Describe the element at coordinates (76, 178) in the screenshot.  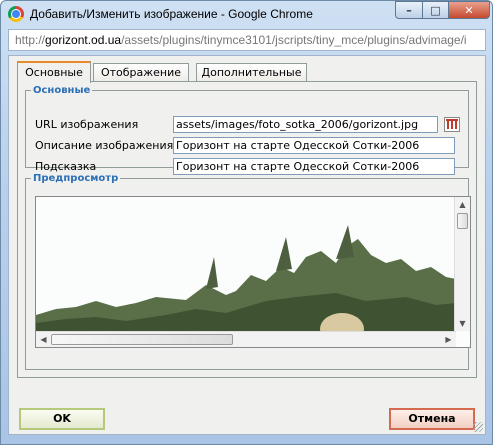
I see `preview-legend: Предпросмотр` at that location.